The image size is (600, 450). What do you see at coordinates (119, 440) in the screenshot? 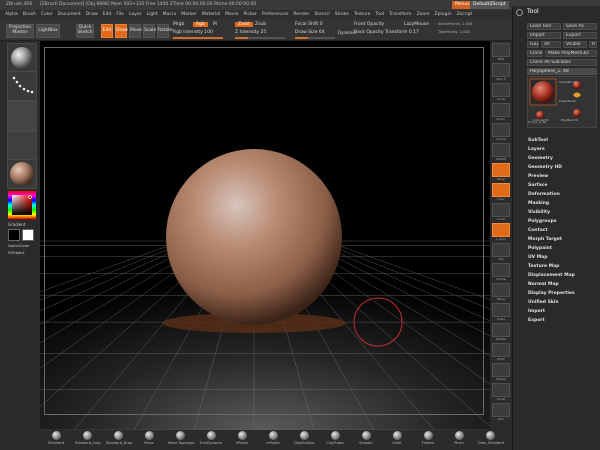
I see `brush-standard-drop: Standard_Drop` at bounding box center [119, 440].